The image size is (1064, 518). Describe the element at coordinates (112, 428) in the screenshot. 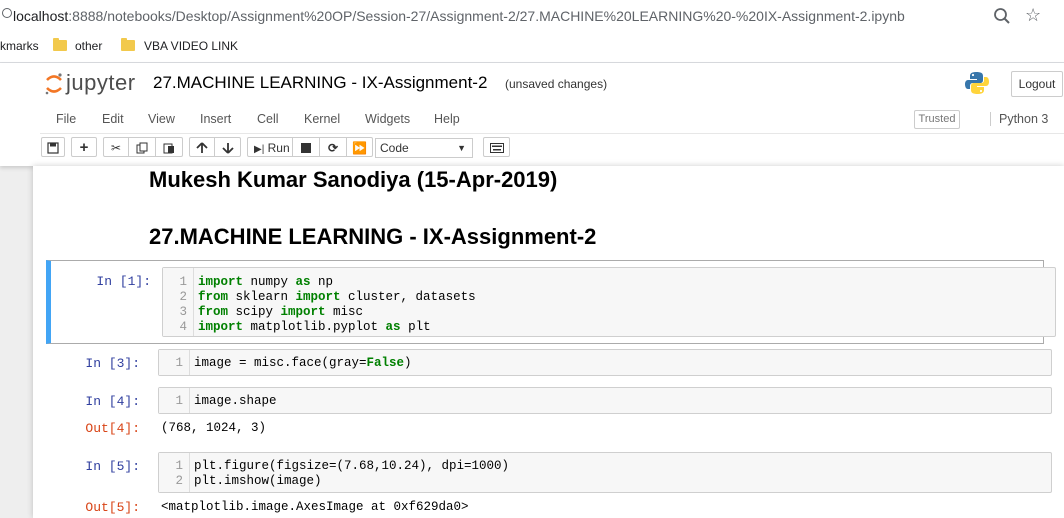

I see `output-prompt: Out[4]:` at that location.